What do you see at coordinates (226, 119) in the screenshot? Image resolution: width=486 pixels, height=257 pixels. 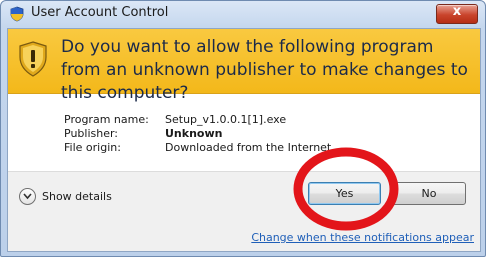 I see `detail-value: Setup_v1.0.0.1[1].exe` at bounding box center [226, 119].